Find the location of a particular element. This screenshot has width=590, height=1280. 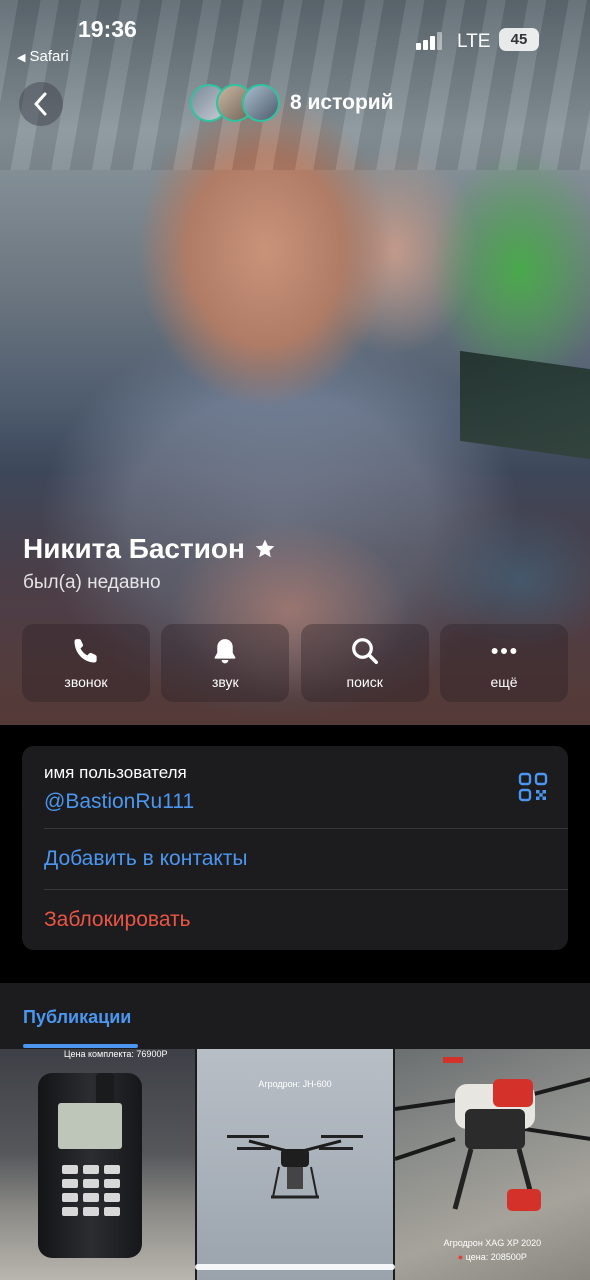

sound-button: звук is located at coordinates (225, 663).